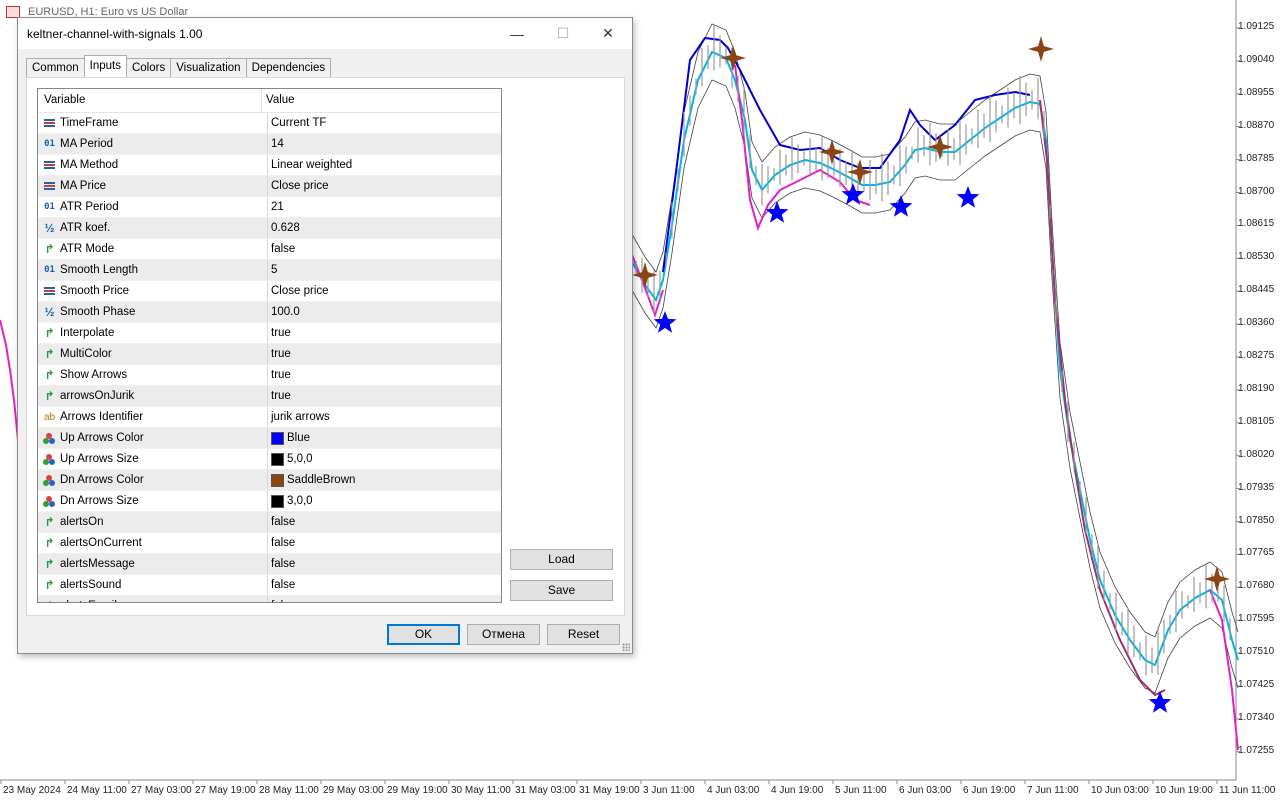  What do you see at coordinates (276, 207) in the screenshot?
I see `param-value-cell: 21` at bounding box center [276, 207].